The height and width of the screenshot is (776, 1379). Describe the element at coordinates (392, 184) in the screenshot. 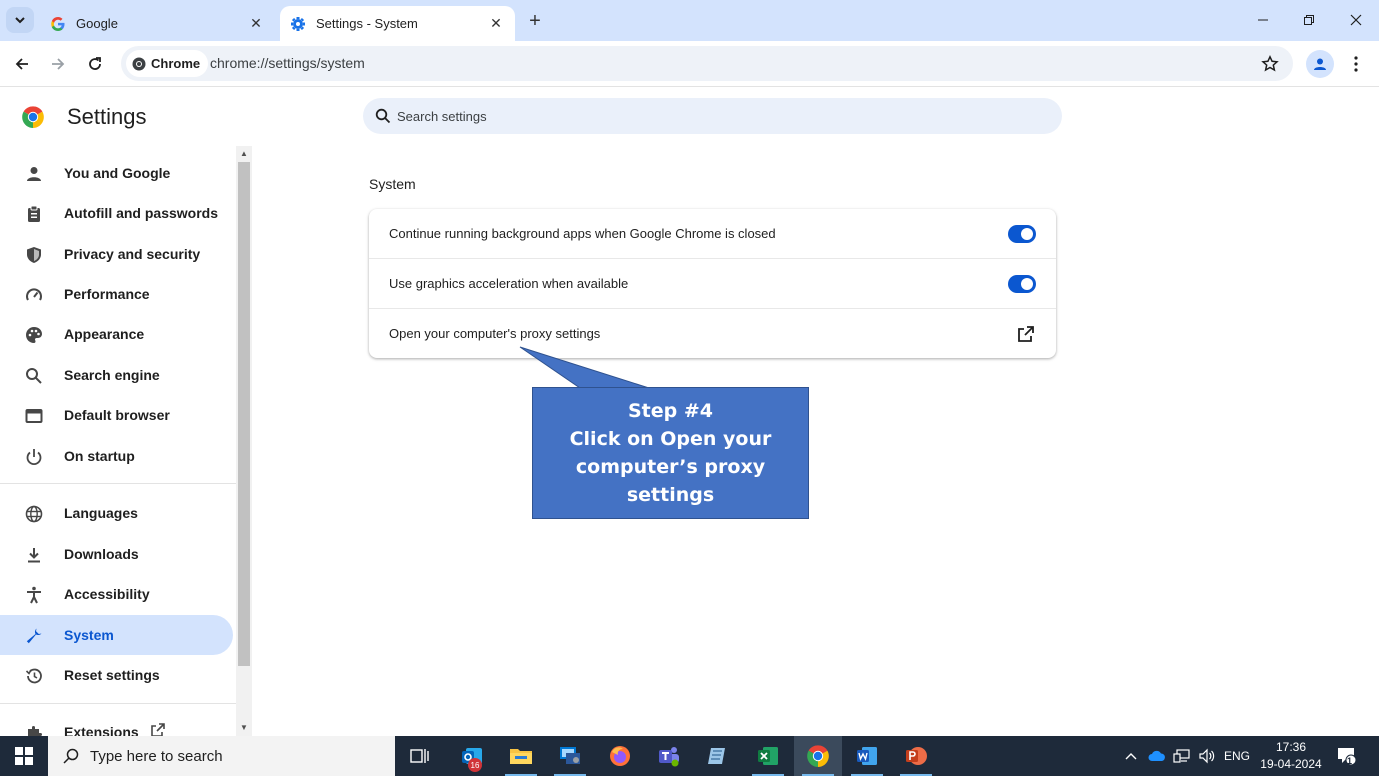

I see `section-title: System` at that location.